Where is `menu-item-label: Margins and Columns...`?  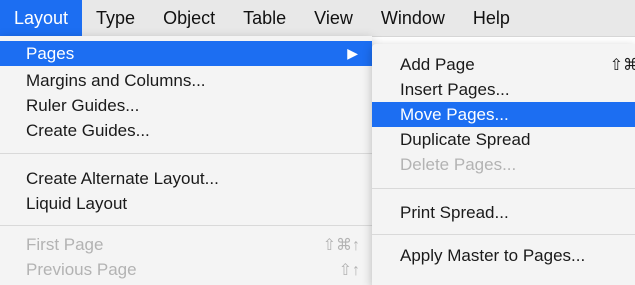 menu-item-label: Margins and Columns... is located at coordinates (116, 80).